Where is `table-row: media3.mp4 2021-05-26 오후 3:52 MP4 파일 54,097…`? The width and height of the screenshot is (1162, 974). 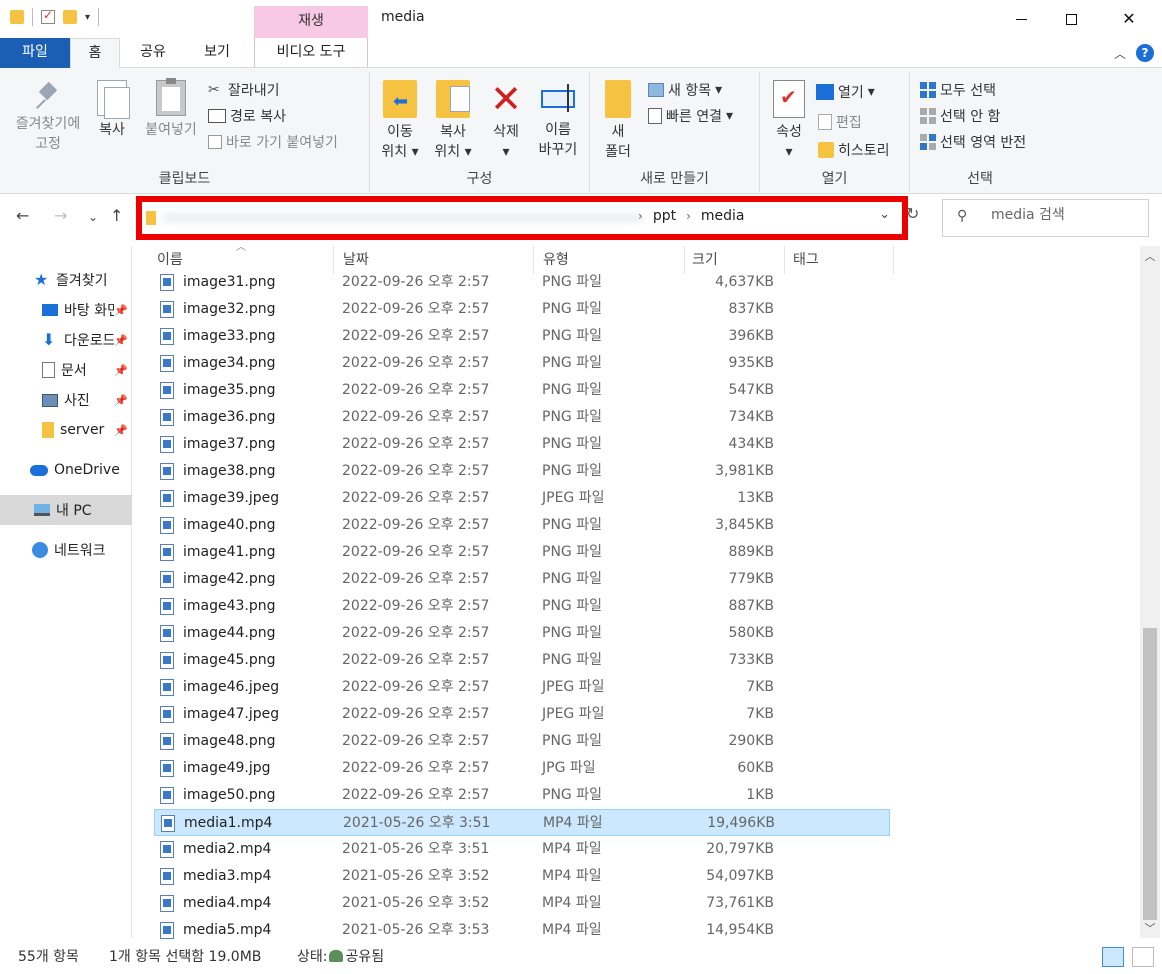 table-row: media3.mp4 2021-05-26 오후 3:52 MP4 파일 54,097… is located at coordinates (522, 876).